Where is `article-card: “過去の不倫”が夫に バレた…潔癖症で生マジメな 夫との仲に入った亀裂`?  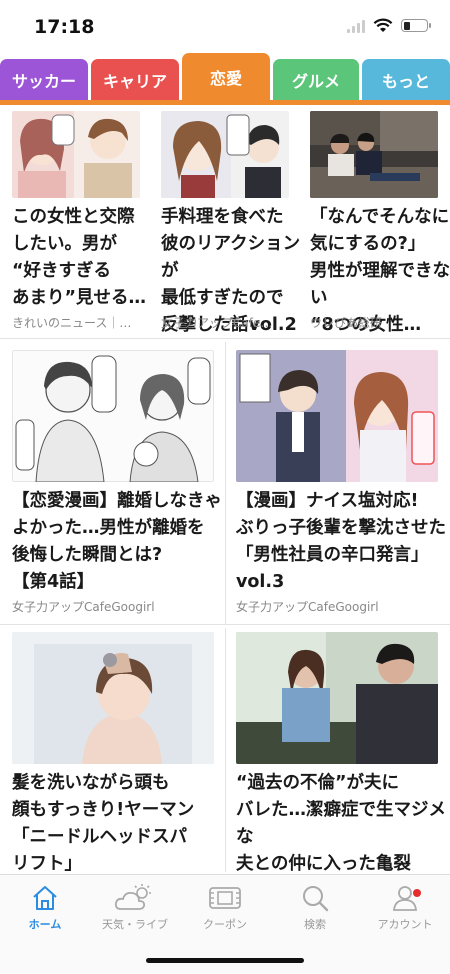 article-card: “過去の不倫”が夫に バレた…潔癖症で生マジメな 夫との仲に入った亀裂 is located at coordinates (341, 753).